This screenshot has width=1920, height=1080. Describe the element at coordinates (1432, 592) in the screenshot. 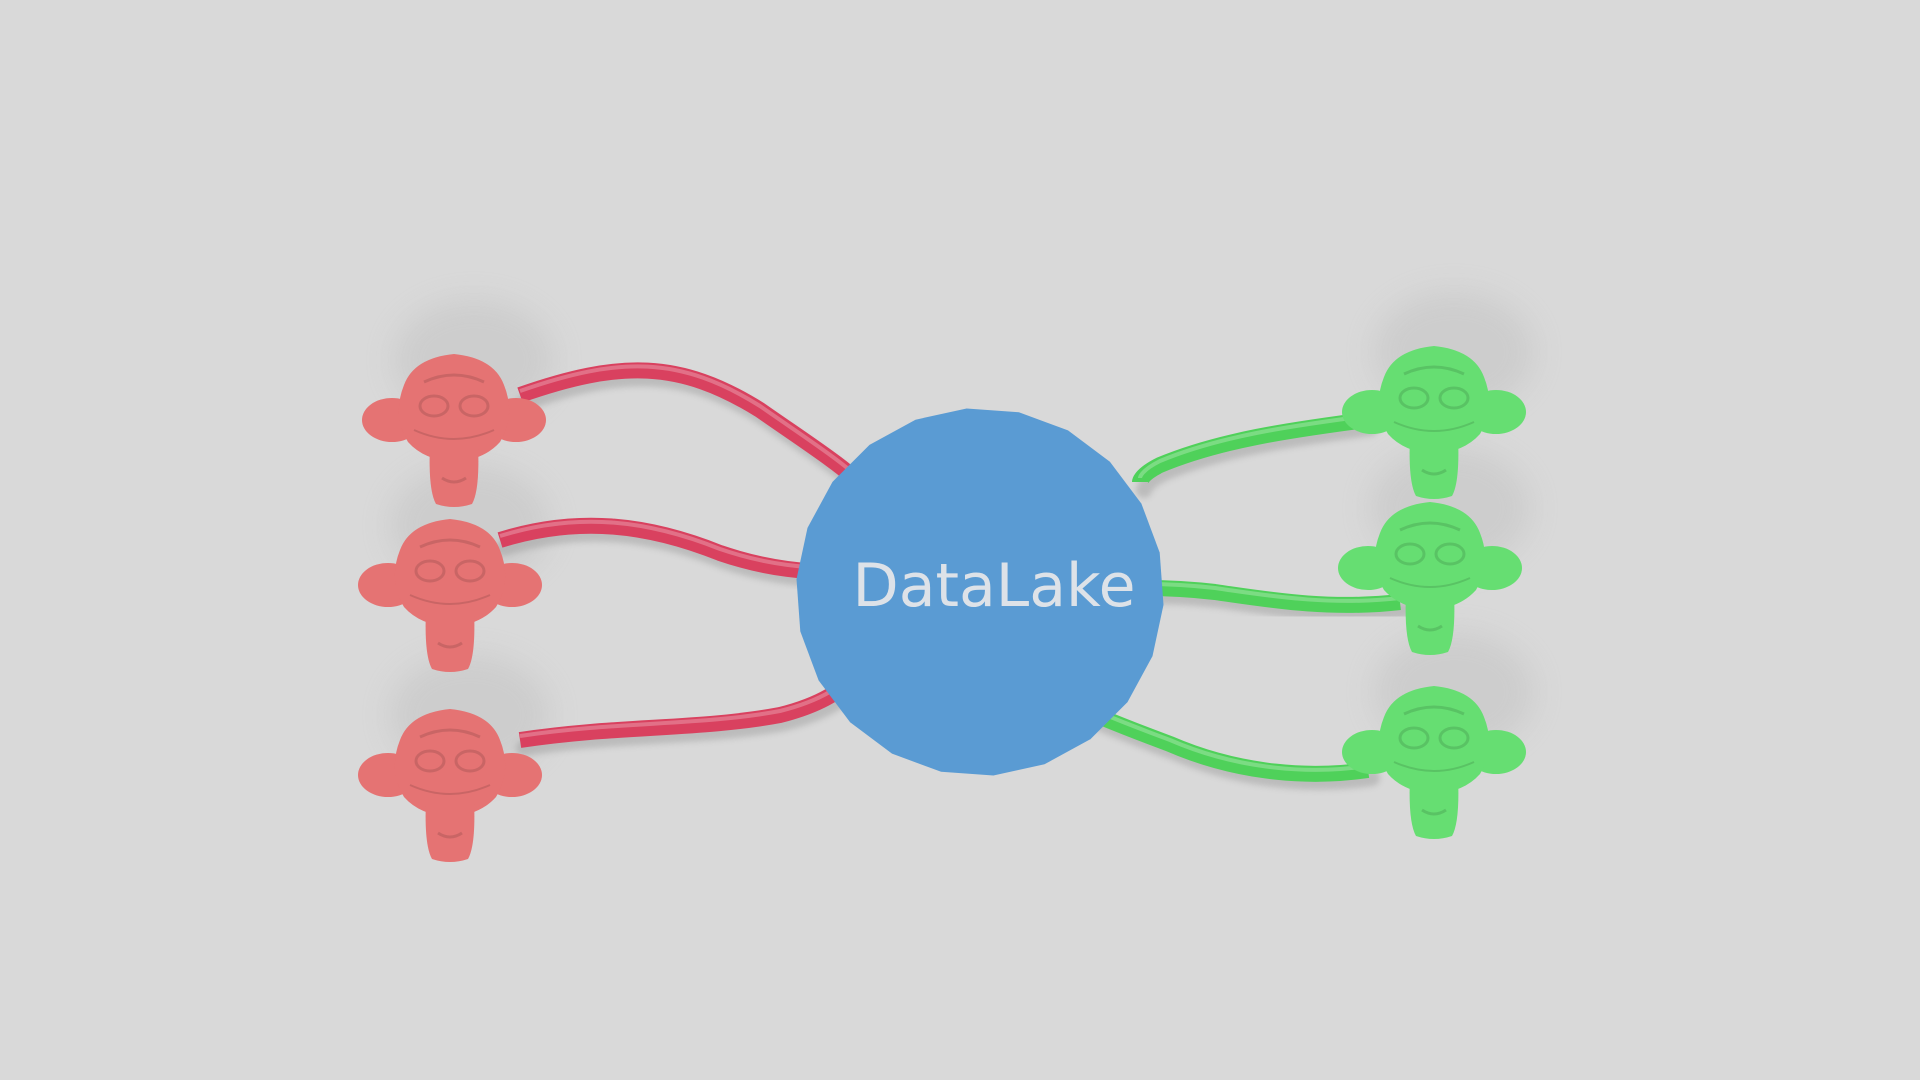

I see `consumer-group` at that location.